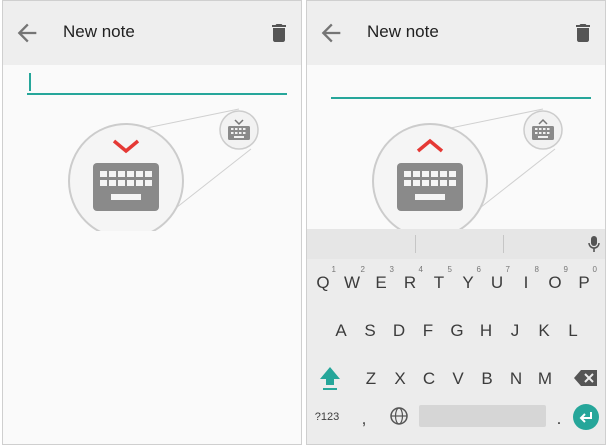  What do you see at coordinates (559, 419) in the screenshot?
I see `period-key: .` at bounding box center [559, 419].